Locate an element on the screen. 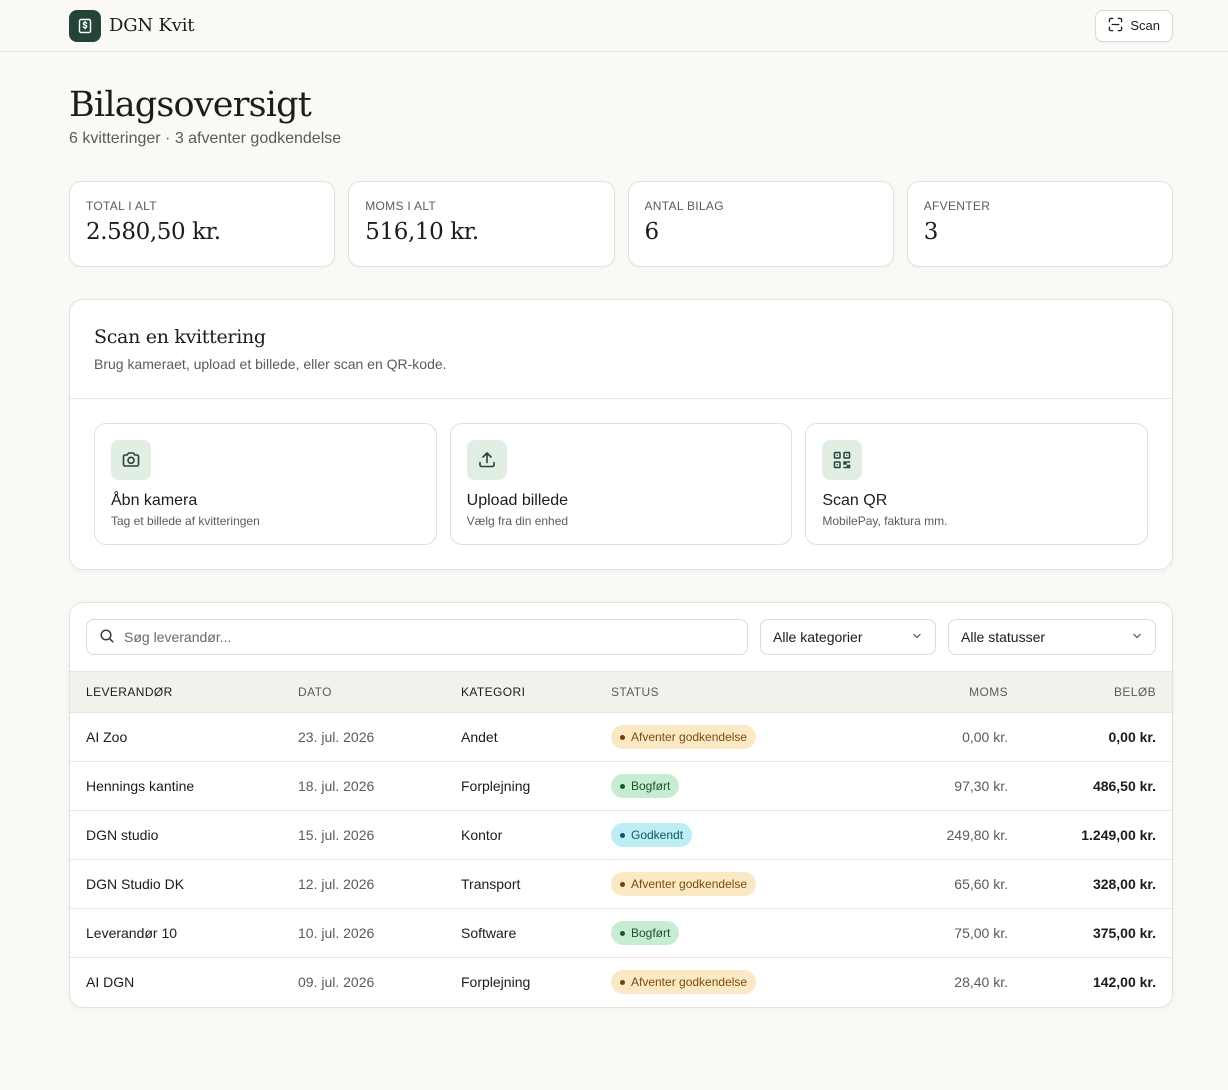 Image resolution: width=1228 pixels, height=1090 pixels. category-select-value: Alle kategorier is located at coordinates (818, 637).